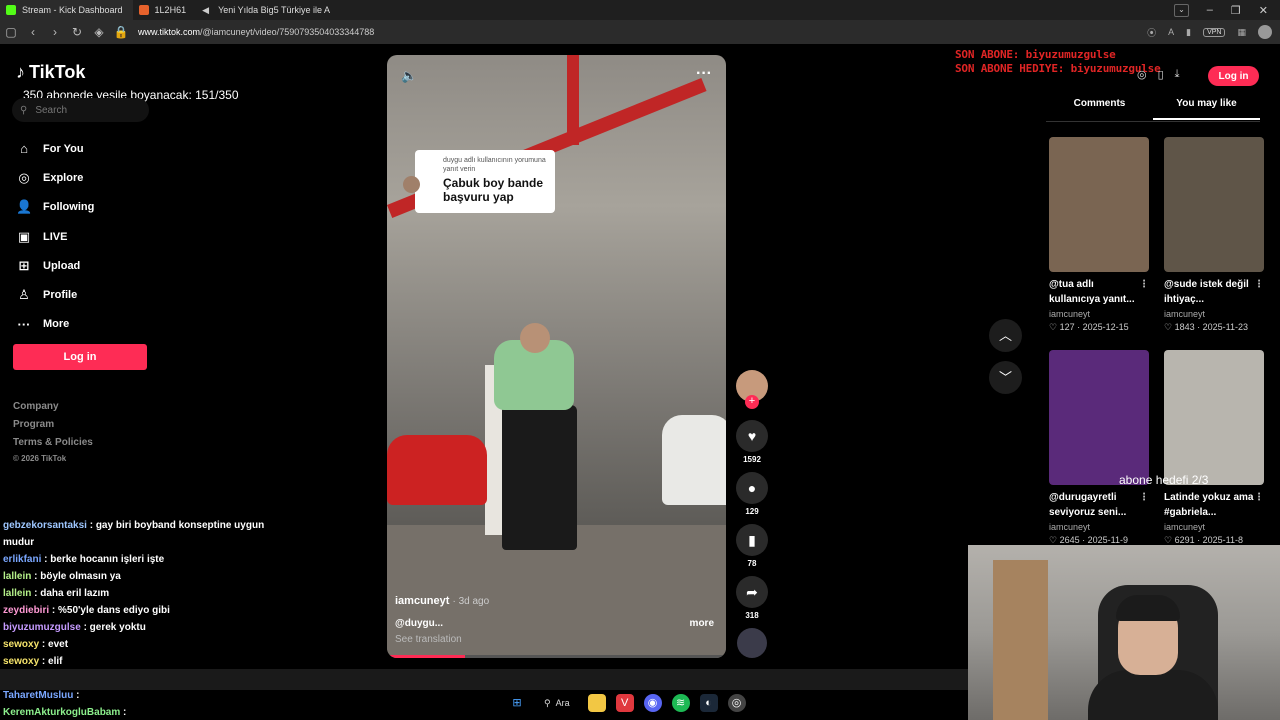  Describe the element at coordinates (736, 703) in the screenshot. I see `obs-icon: ◎` at that location.